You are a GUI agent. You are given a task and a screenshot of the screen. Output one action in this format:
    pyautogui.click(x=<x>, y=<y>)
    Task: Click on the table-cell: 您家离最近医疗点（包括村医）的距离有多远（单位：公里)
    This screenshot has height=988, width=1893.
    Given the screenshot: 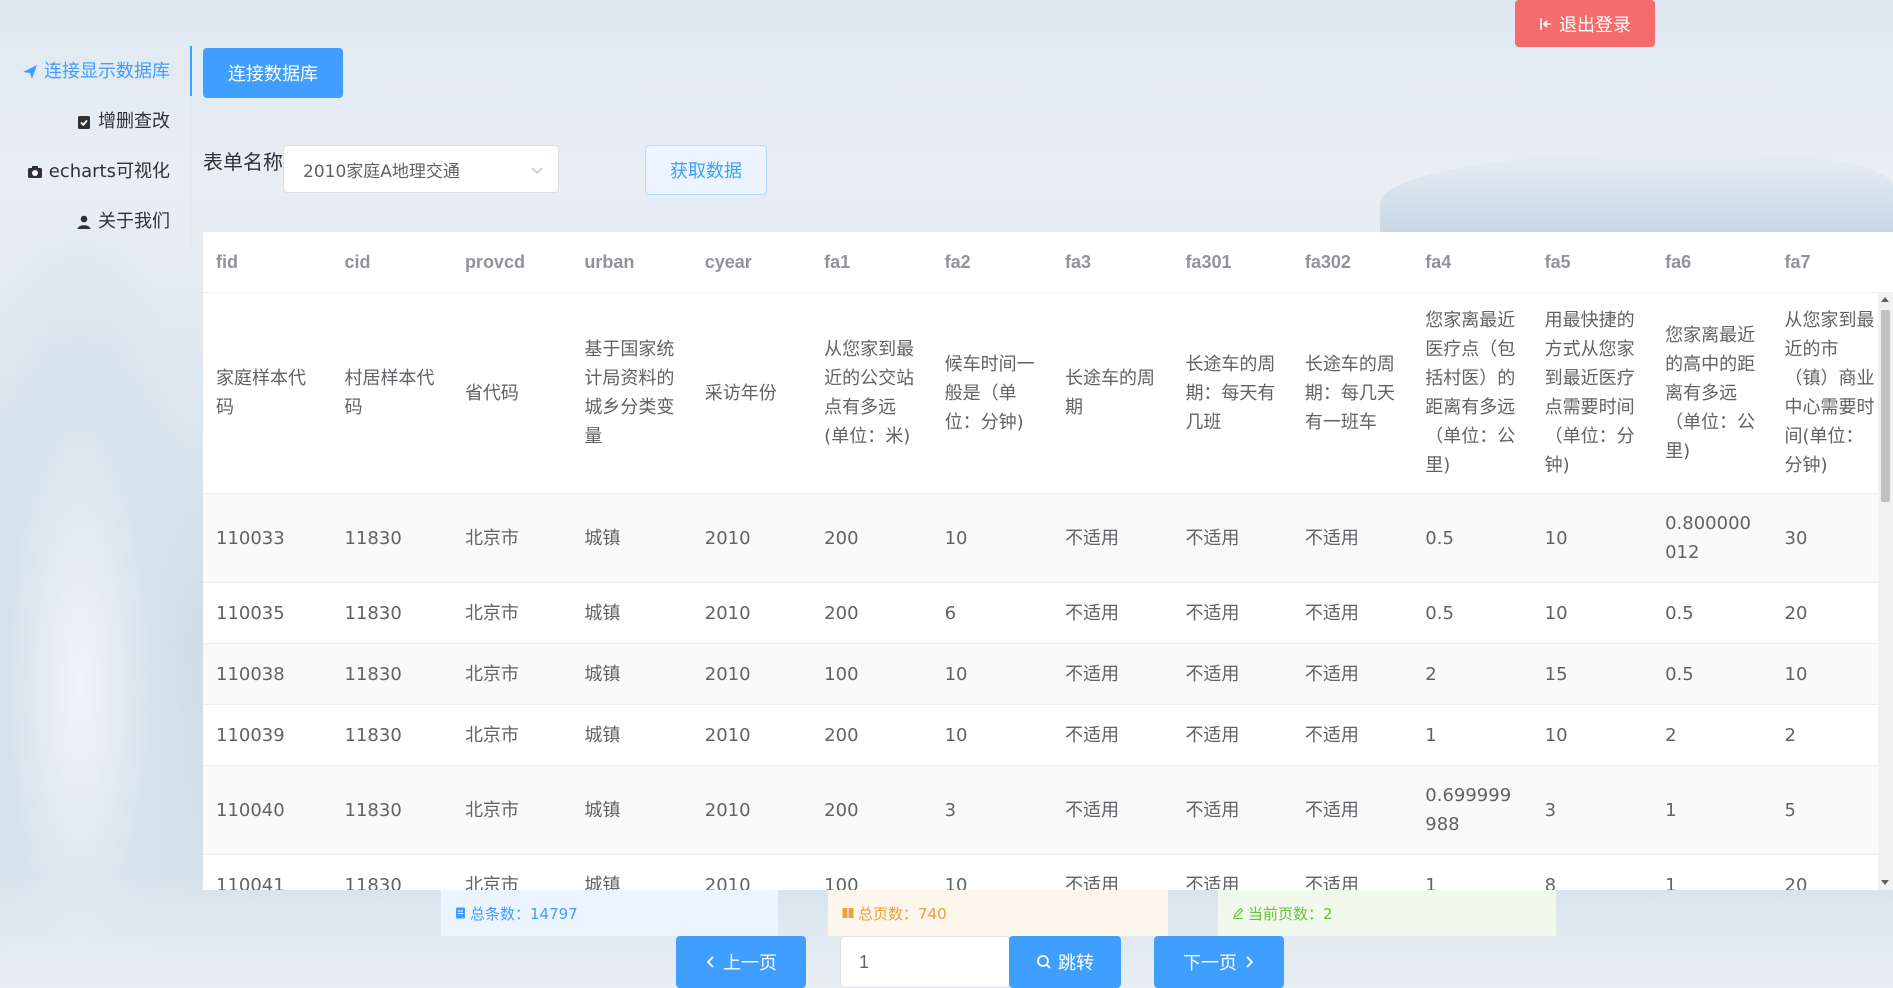 What is the action you would take?
    pyautogui.click(x=1472, y=393)
    